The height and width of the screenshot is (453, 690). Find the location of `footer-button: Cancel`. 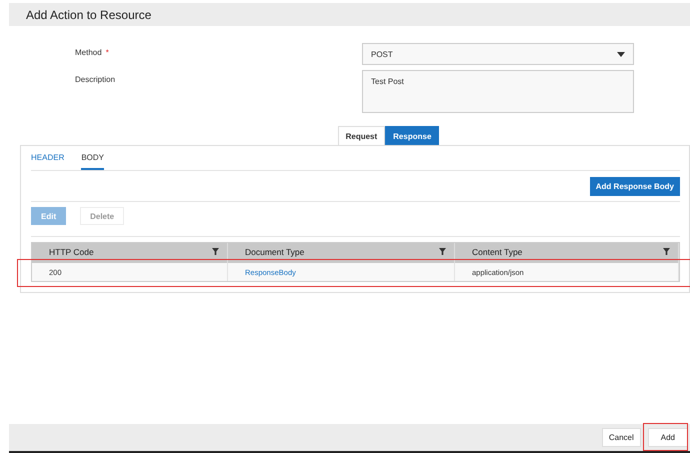

footer-button: Cancel is located at coordinates (621, 437).